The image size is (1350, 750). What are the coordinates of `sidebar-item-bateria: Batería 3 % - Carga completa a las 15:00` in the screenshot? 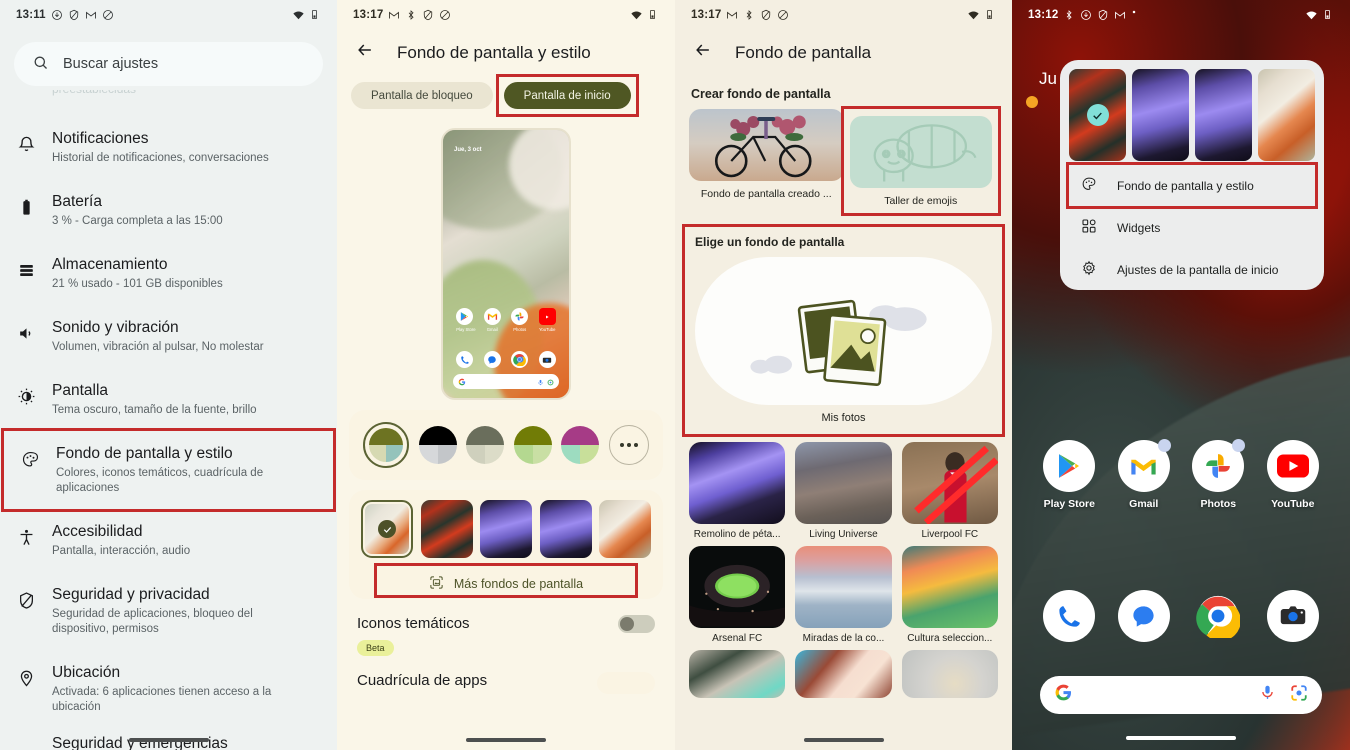 It's located at (168, 210).